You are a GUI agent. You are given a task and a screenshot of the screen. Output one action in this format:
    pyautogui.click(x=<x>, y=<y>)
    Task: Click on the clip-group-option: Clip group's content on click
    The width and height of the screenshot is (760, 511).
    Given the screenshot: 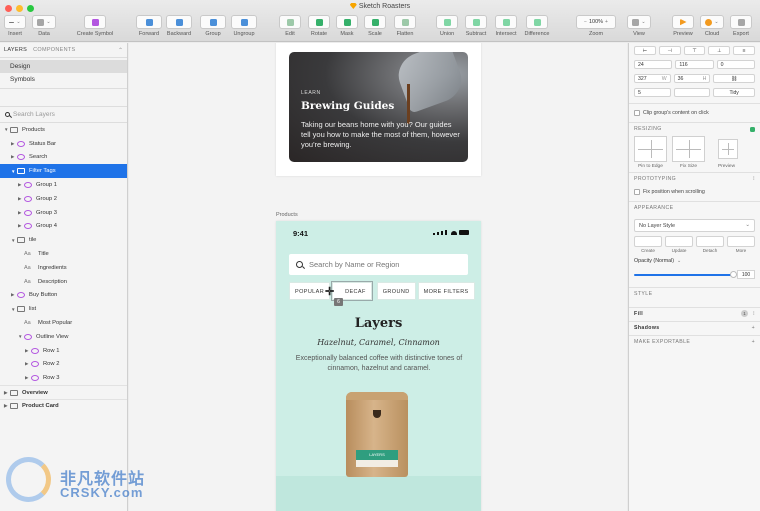 What is the action you would take?
    pyautogui.click(x=694, y=113)
    